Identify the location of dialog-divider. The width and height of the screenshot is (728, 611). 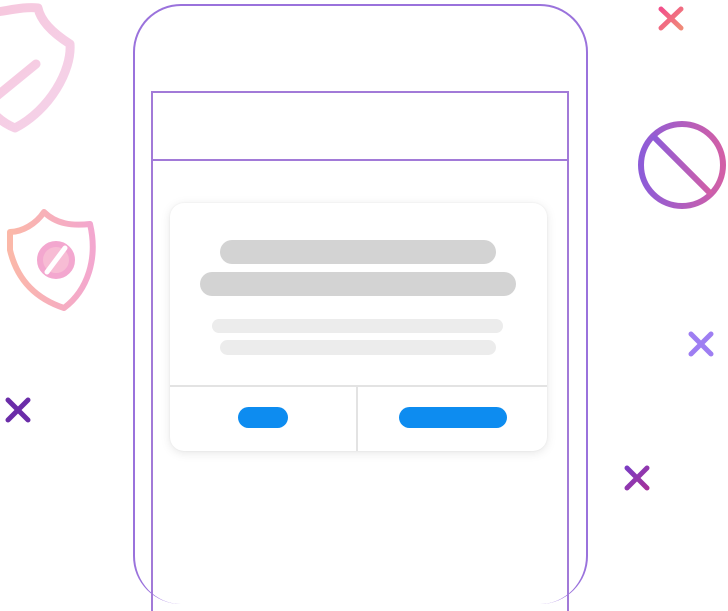
(358, 386).